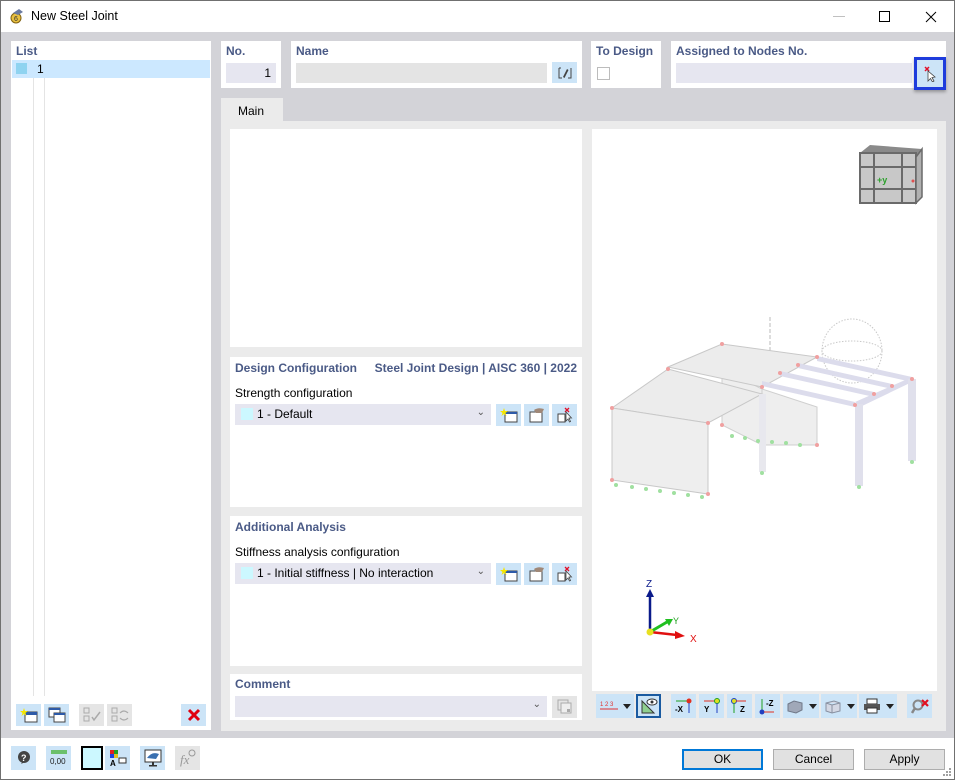 The width and height of the screenshot is (955, 780). I want to click on name-field, so click(421, 73).